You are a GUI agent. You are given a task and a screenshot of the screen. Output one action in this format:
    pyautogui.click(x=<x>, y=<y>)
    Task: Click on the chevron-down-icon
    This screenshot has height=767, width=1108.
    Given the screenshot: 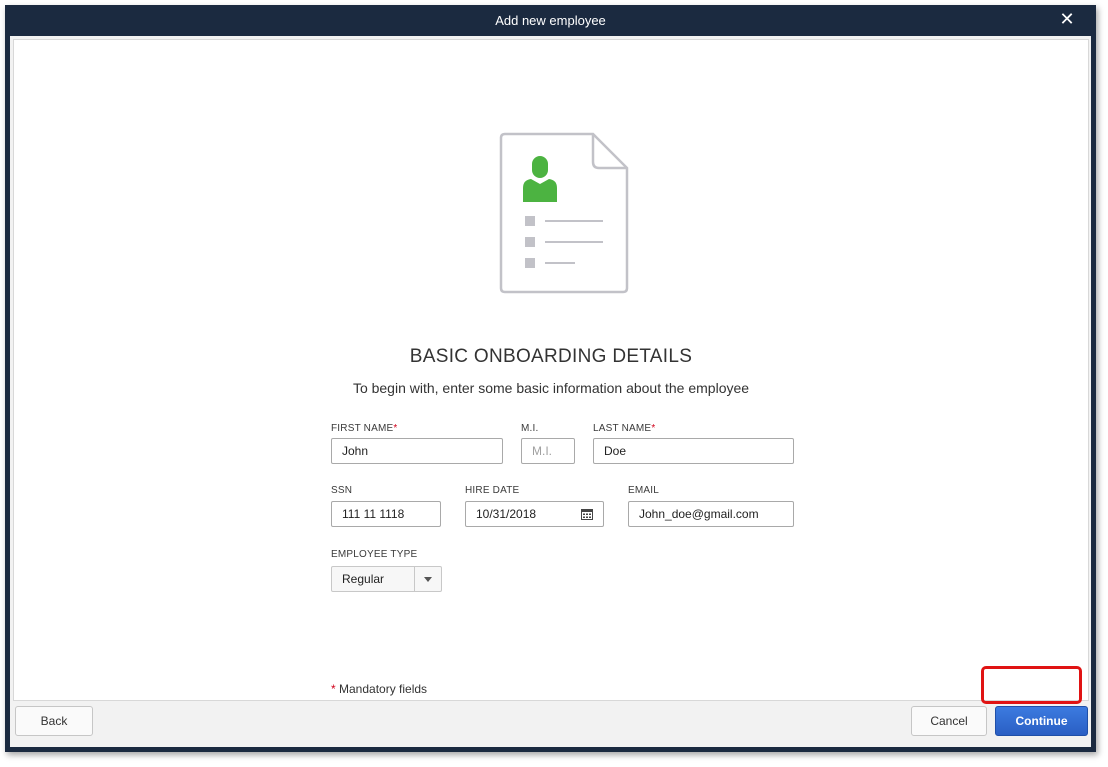 What is the action you would take?
    pyautogui.click(x=428, y=579)
    